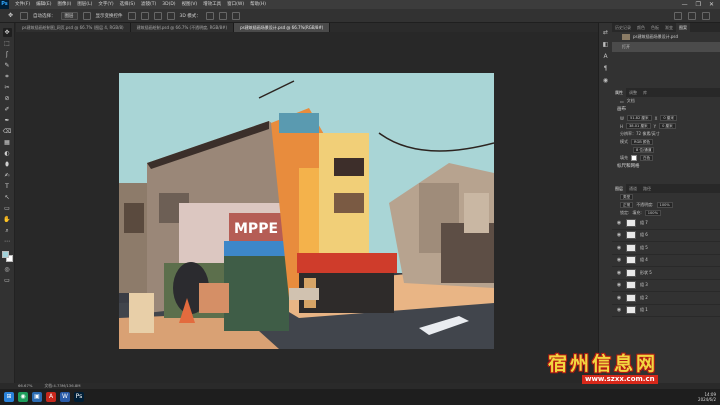 The width and height of the screenshot is (720, 405). What do you see at coordinates (664, 205) in the screenshot?
I see `opacity-field: 100%` at bounding box center [664, 205].